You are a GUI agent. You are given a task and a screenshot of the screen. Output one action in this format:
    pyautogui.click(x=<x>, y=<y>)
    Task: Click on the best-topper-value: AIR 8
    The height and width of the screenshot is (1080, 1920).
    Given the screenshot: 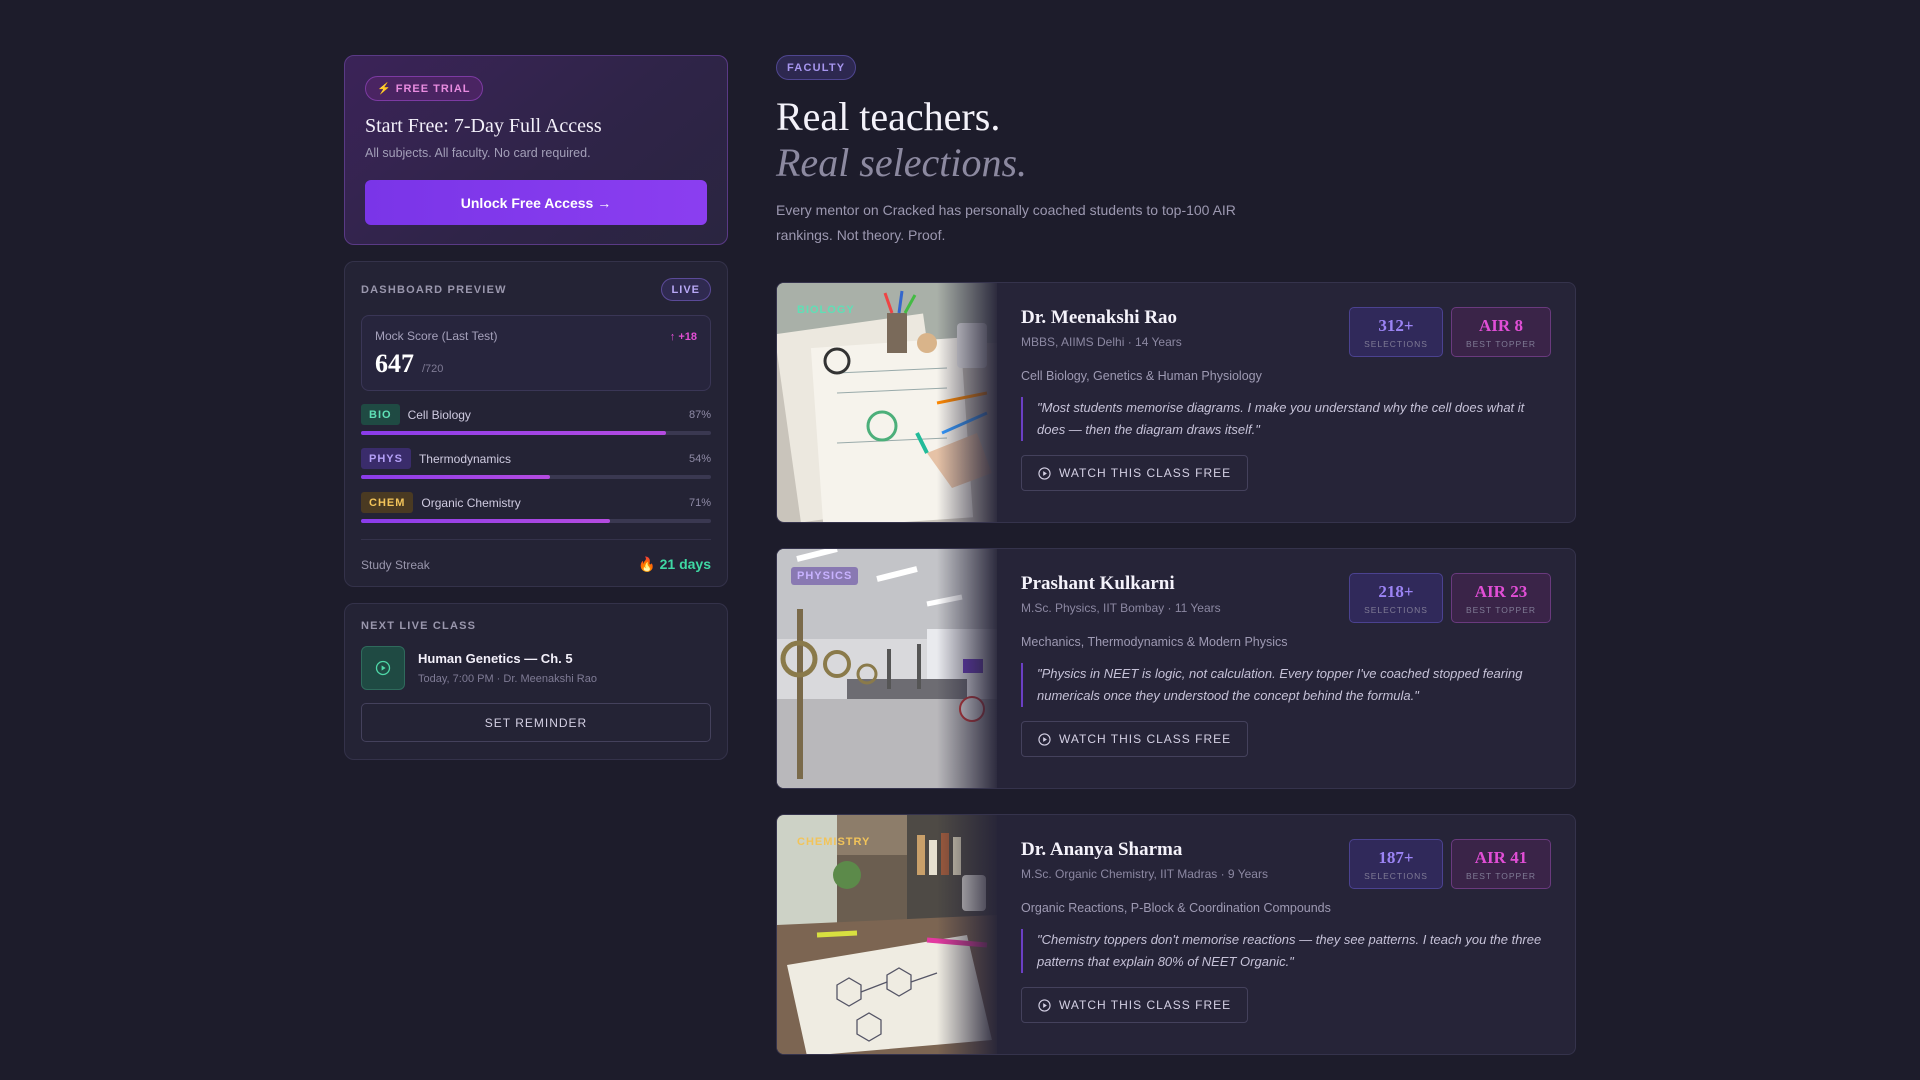 What is the action you would take?
    pyautogui.click(x=1501, y=325)
    